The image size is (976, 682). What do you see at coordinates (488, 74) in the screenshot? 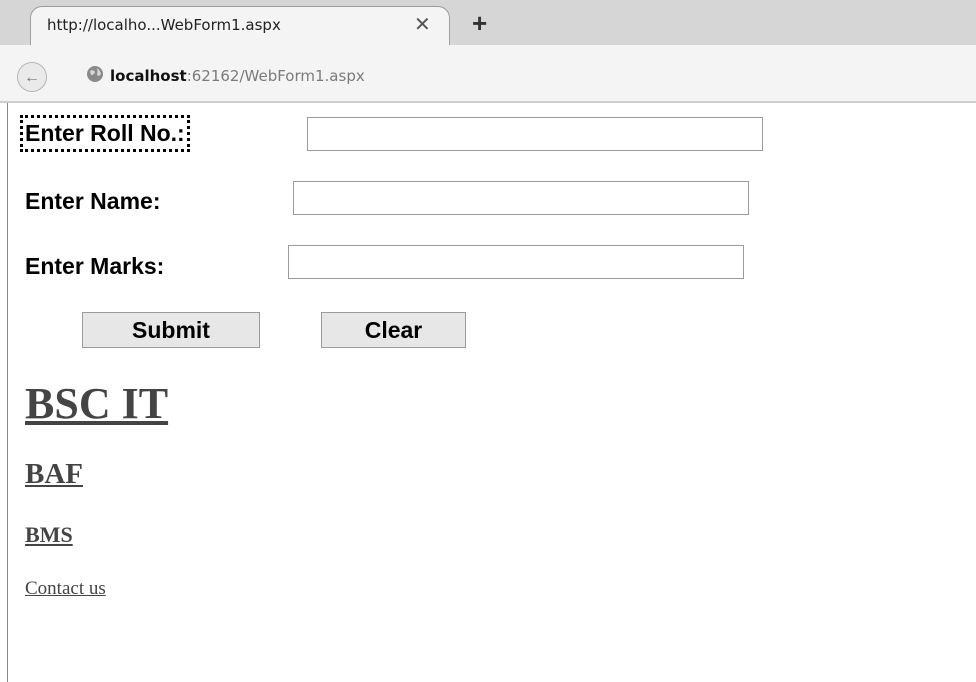
I see `address-bar: ← localhost:62162/WebForm1.aspx` at bounding box center [488, 74].